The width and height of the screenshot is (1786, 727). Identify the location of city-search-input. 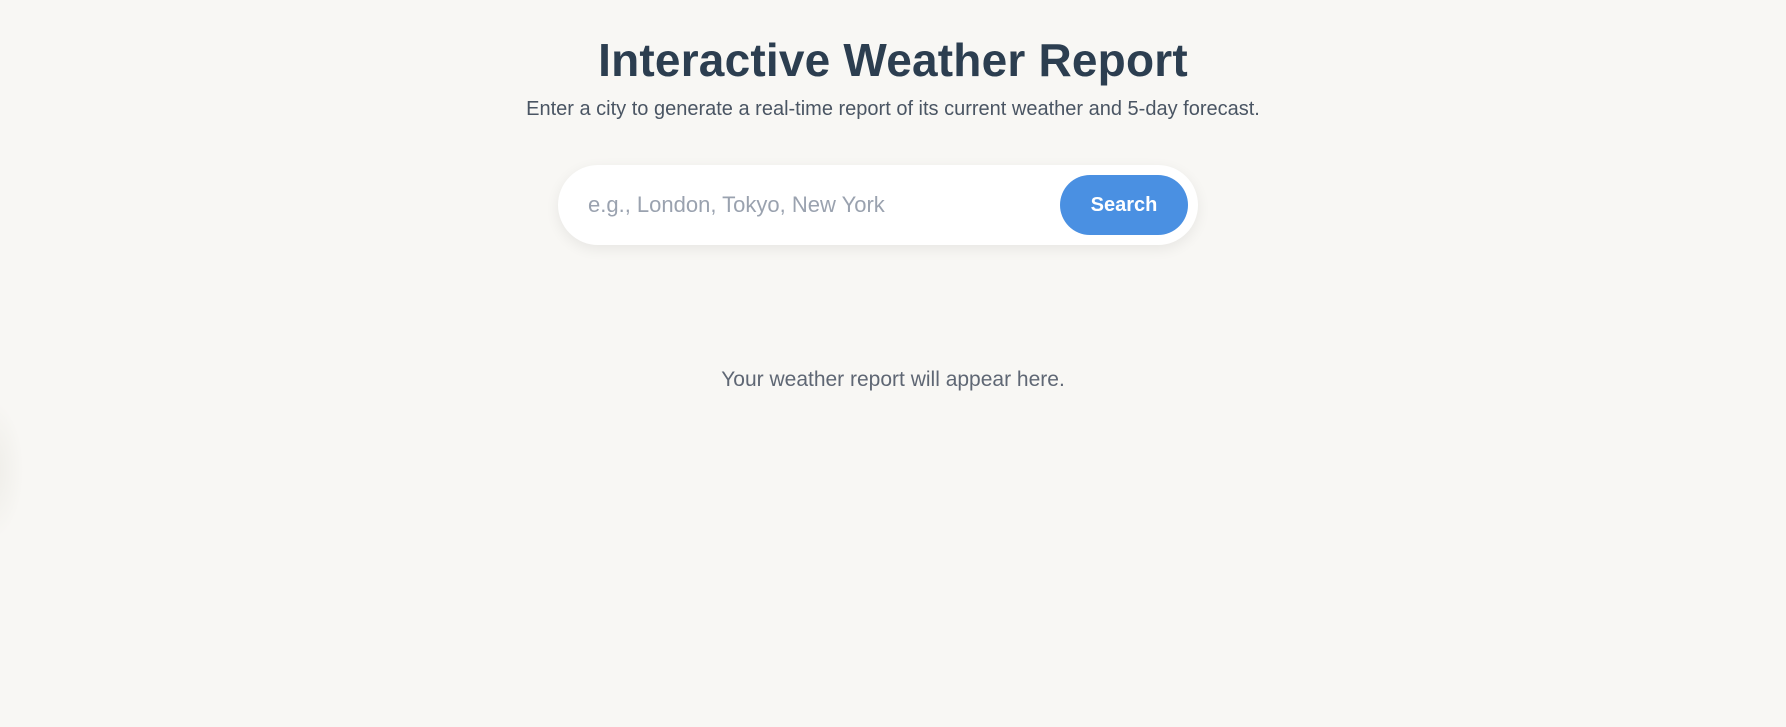
(823, 205).